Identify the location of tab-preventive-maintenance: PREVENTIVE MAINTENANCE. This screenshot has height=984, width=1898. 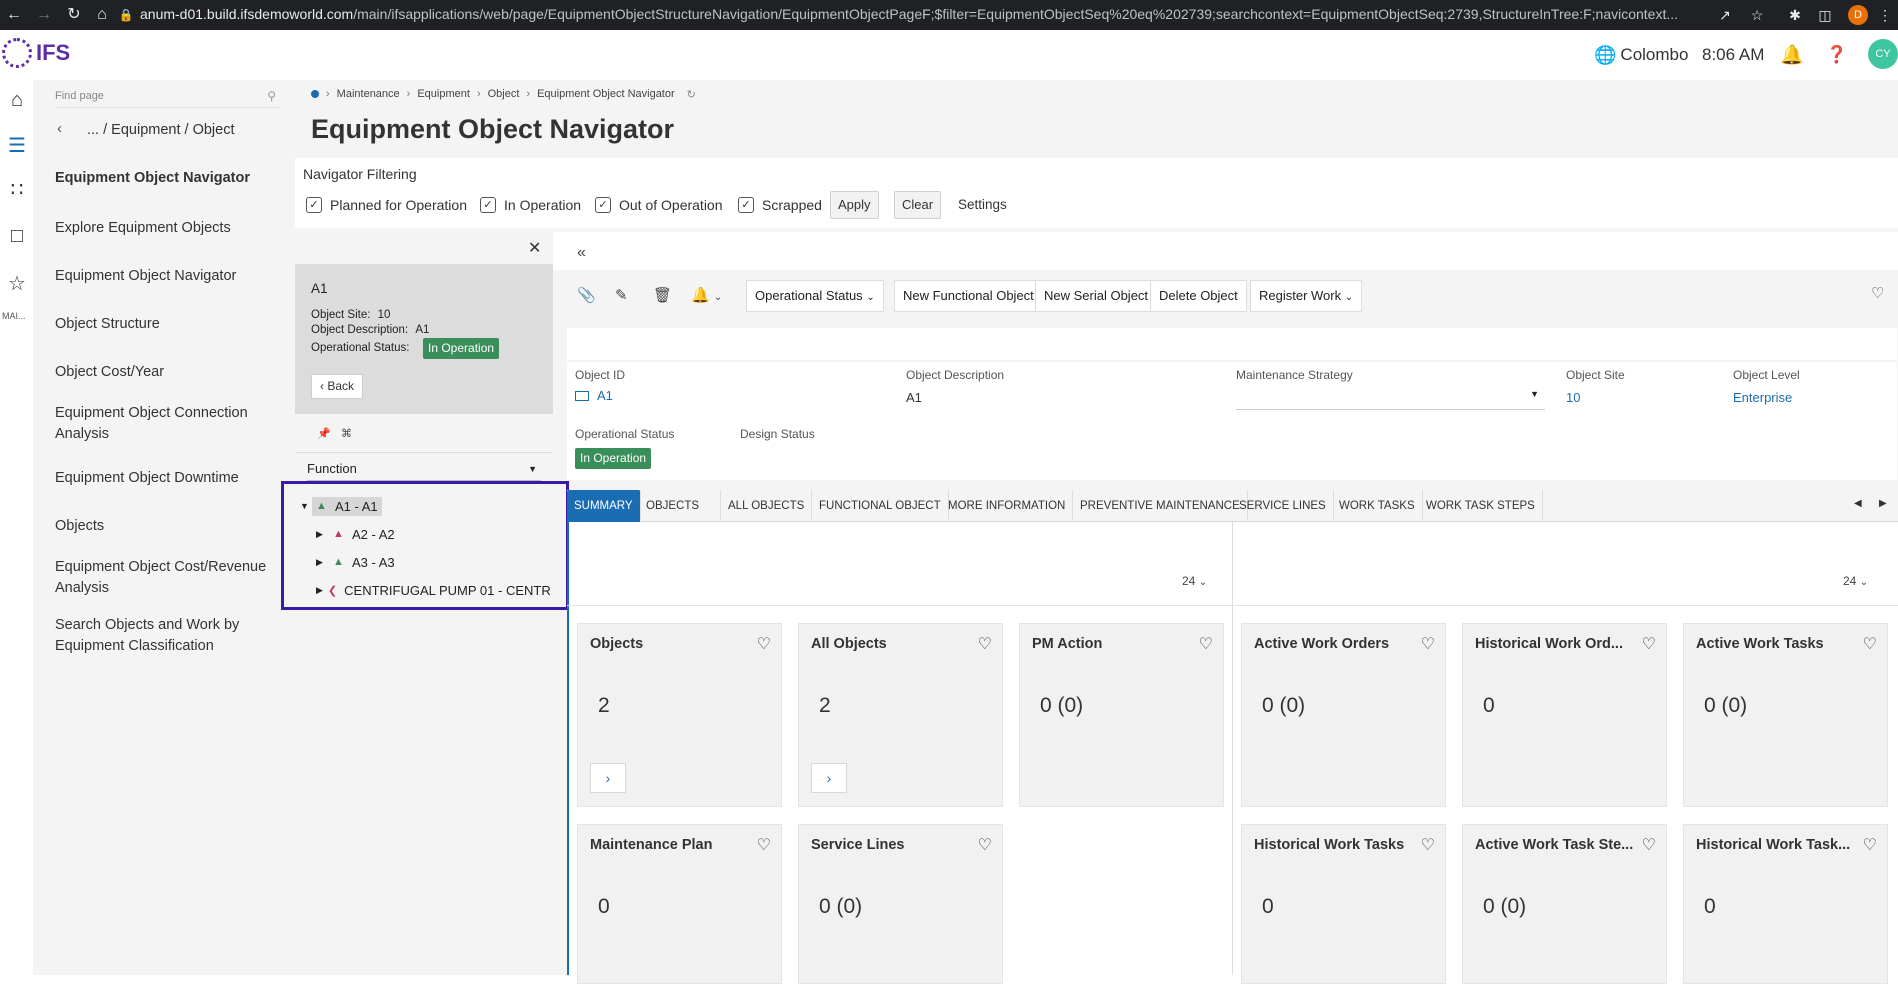
(1160, 506).